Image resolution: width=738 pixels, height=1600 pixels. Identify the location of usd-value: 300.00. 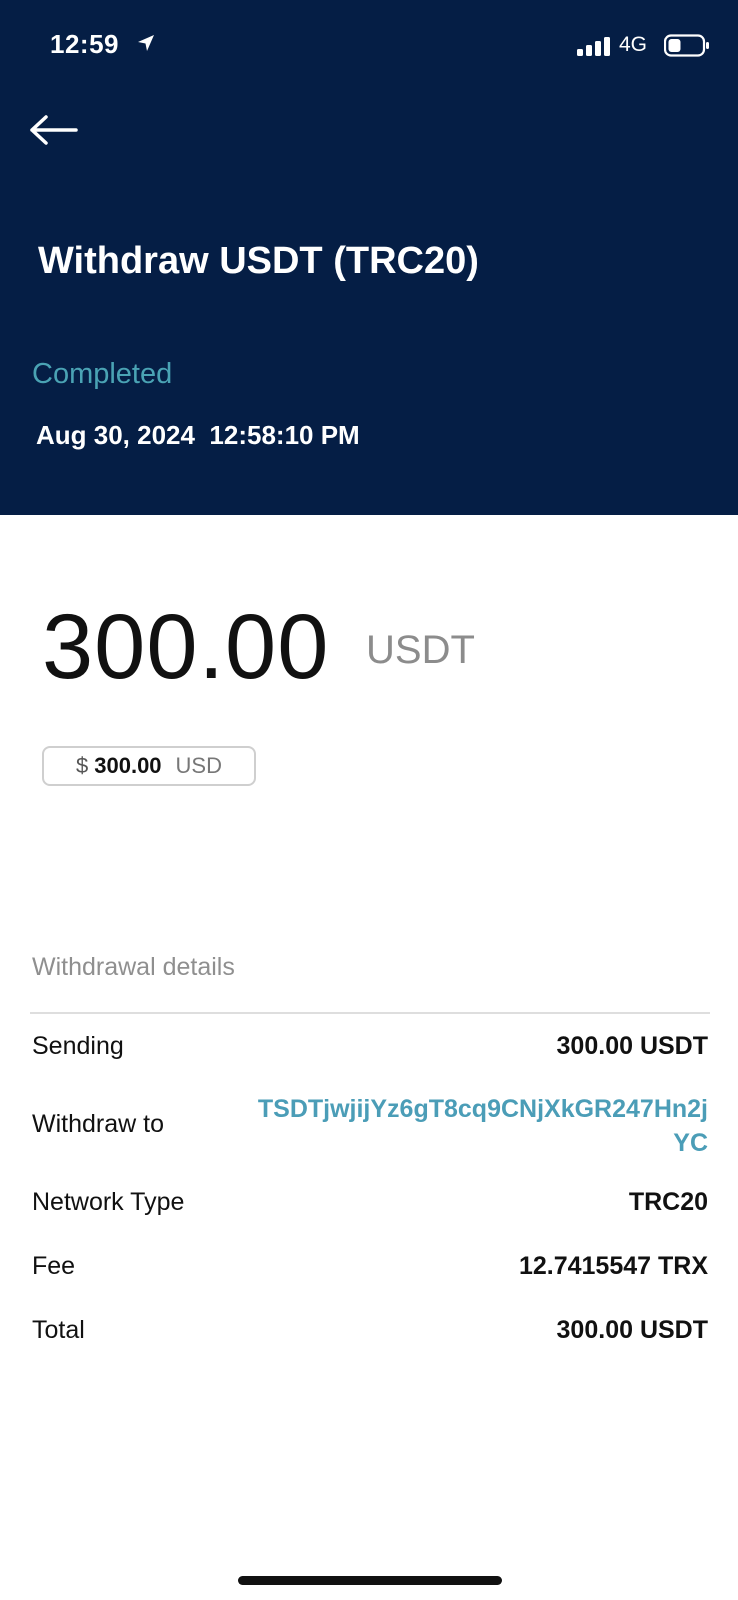
(128, 765).